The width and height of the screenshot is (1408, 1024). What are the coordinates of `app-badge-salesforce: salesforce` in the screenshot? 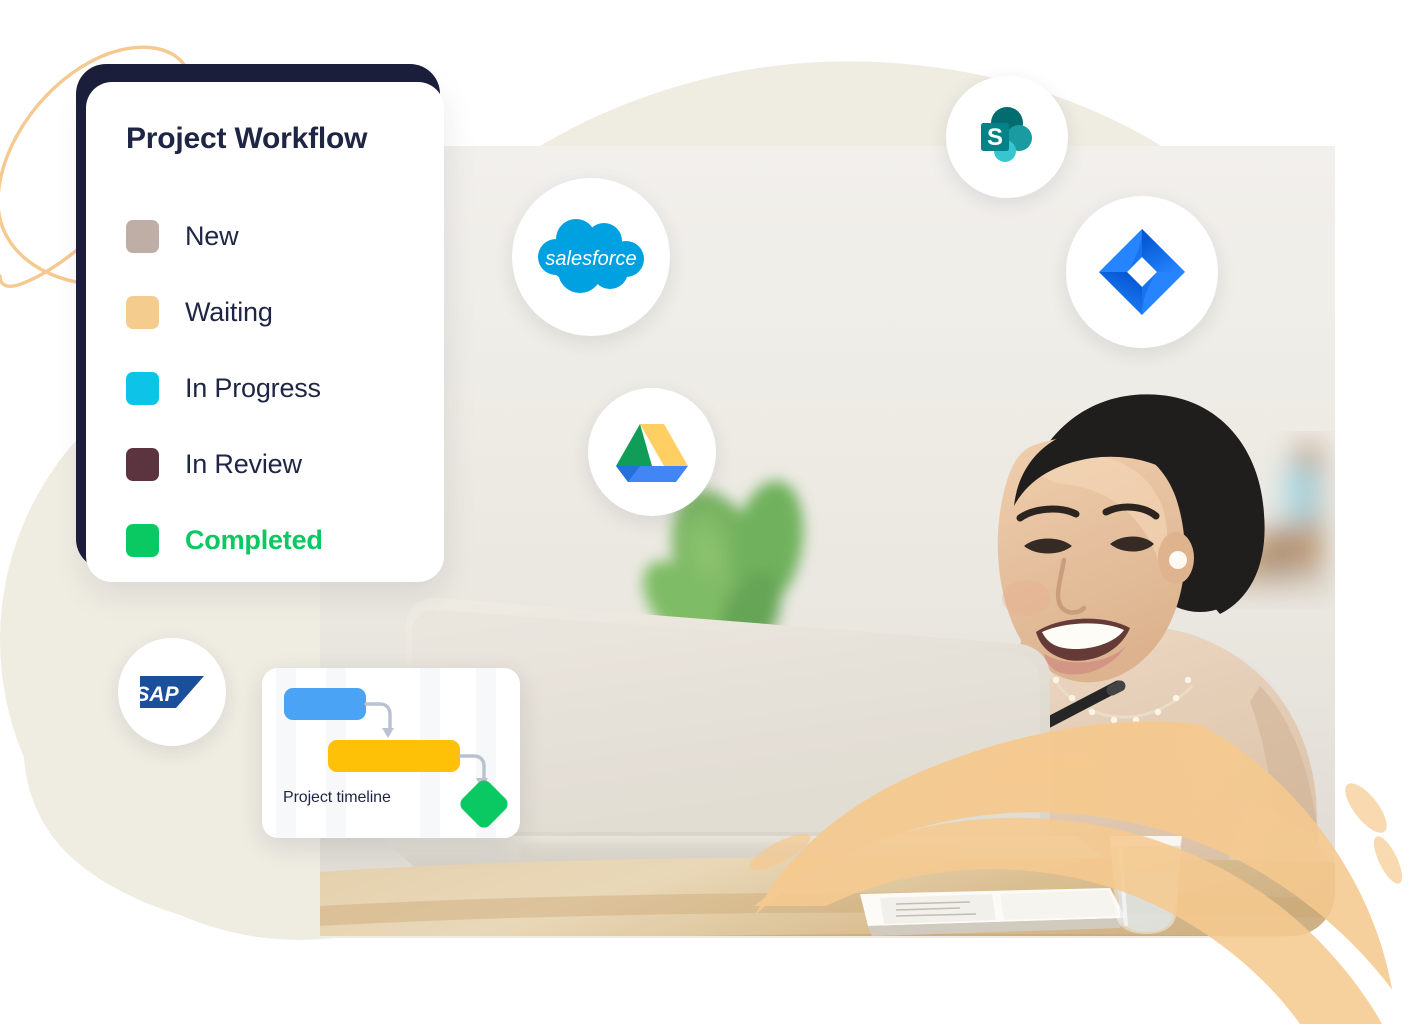 It's located at (591, 257).